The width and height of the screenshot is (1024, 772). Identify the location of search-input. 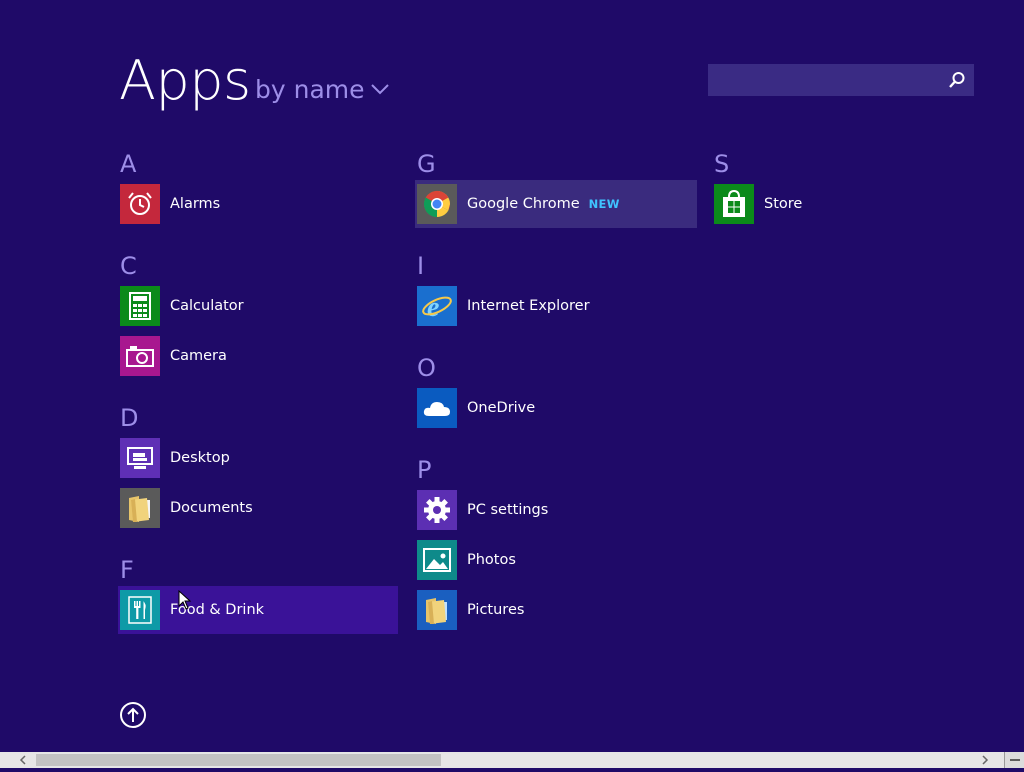
(831, 80).